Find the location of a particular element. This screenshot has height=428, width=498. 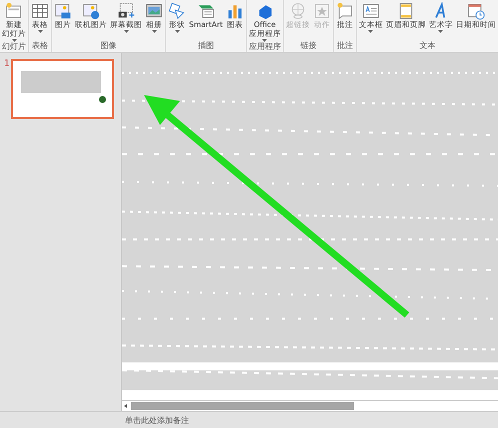

slide-number: 1 is located at coordinates (7, 64).